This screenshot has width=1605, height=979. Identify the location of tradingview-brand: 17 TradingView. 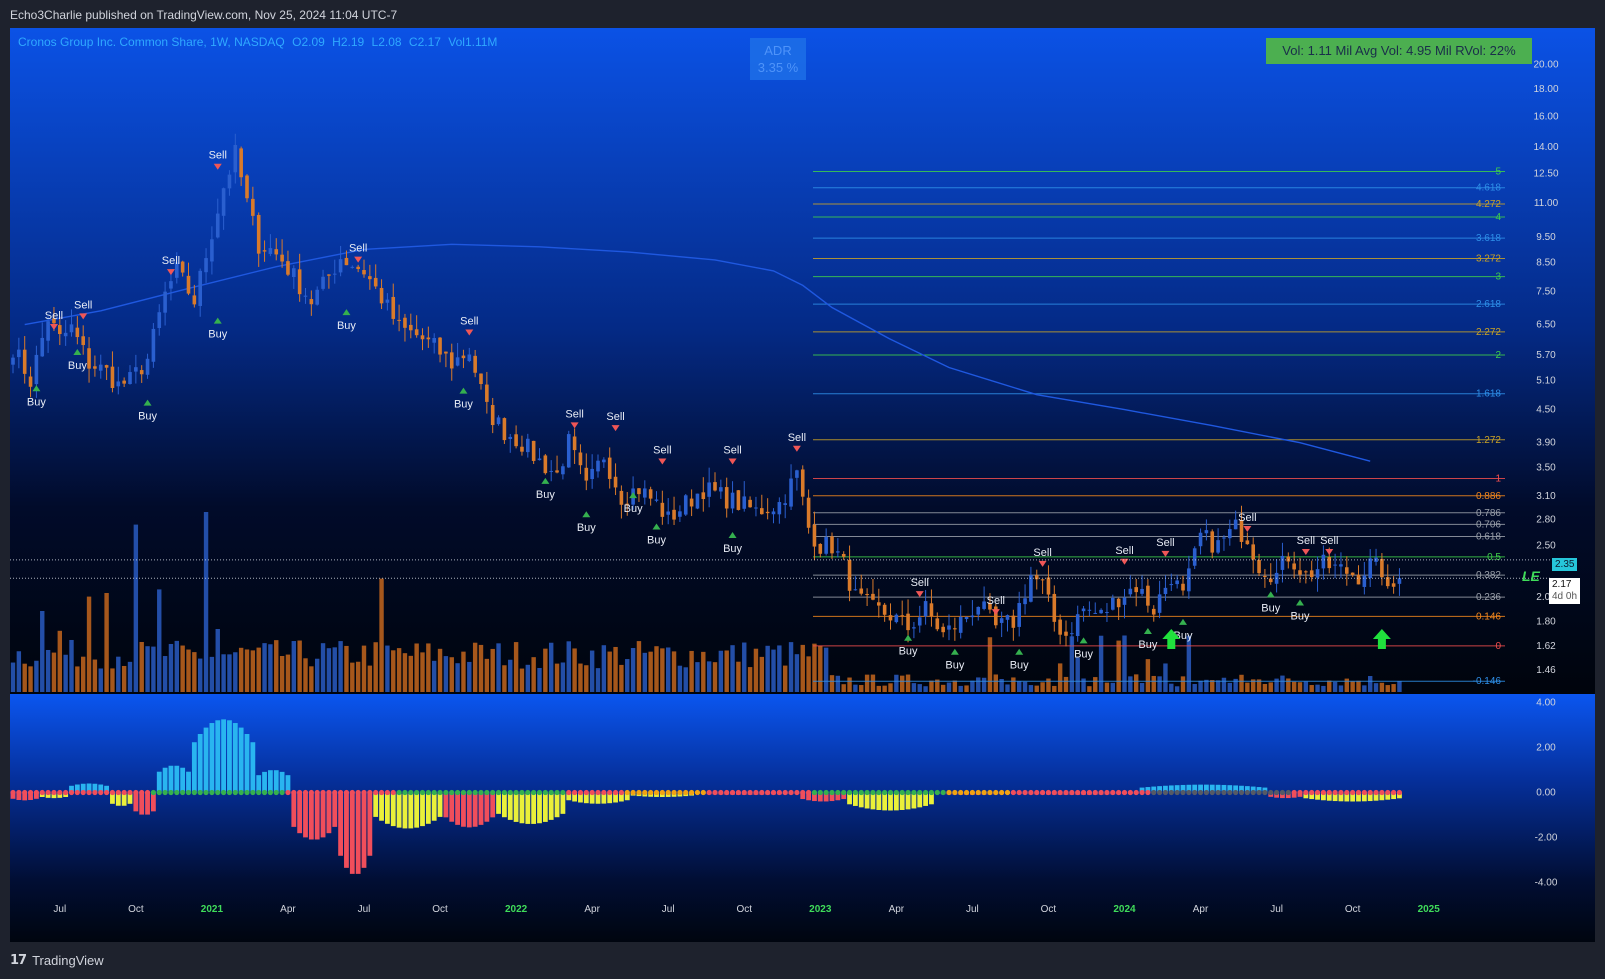
(57, 960).